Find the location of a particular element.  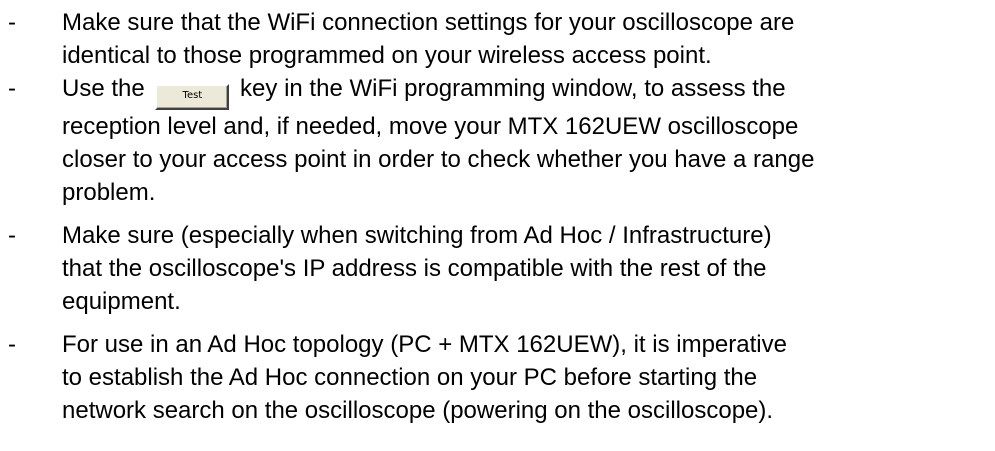

test-button: Test is located at coordinates (192, 97).